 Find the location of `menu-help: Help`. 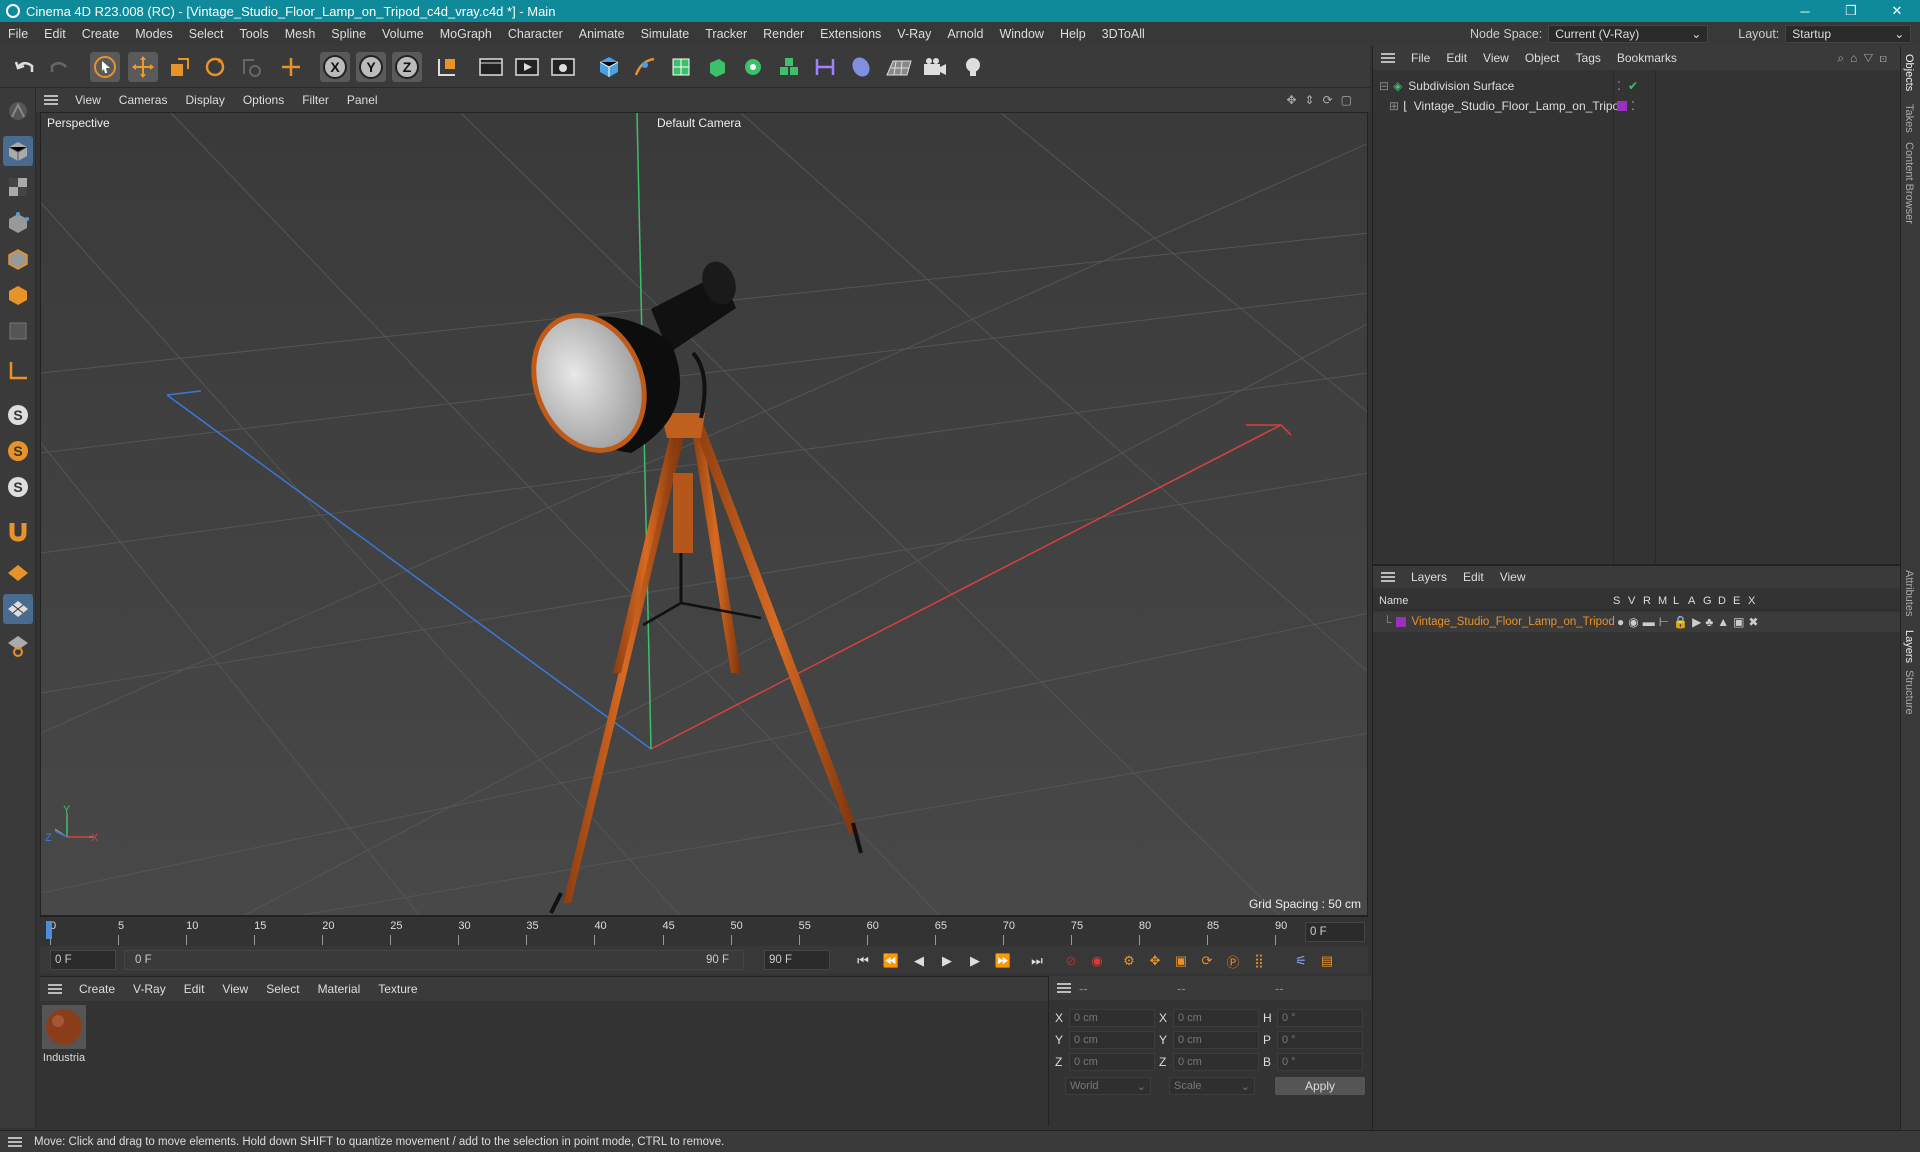

menu-help: Help is located at coordinates (1073, 34).